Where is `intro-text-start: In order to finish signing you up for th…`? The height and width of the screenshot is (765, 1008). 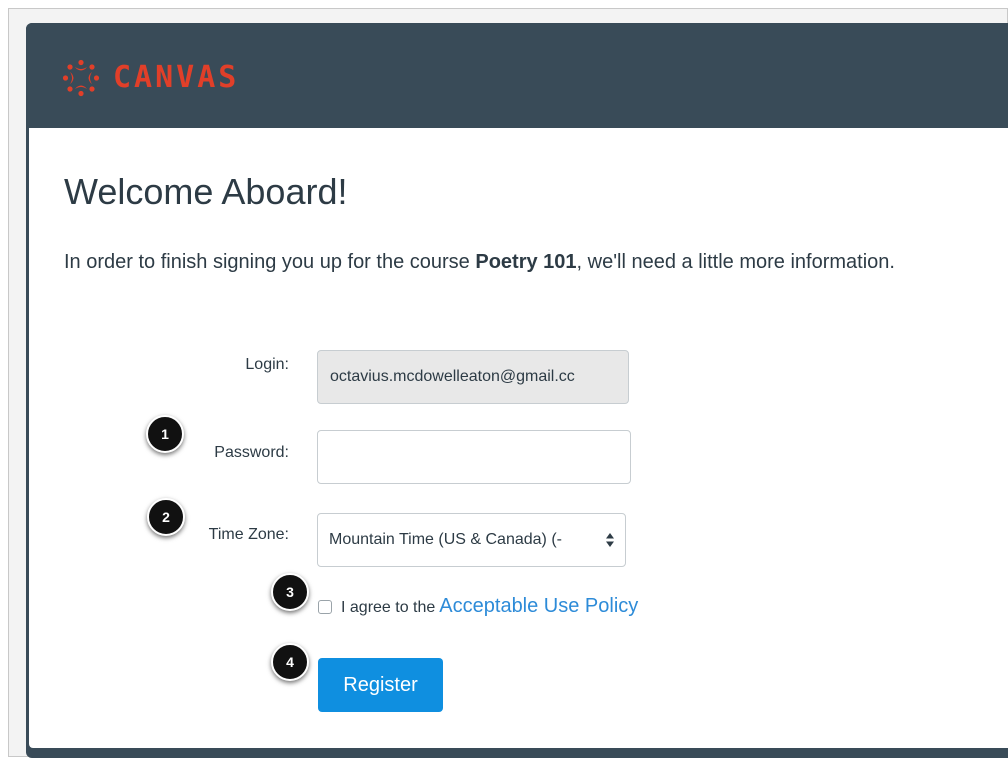
intro-text-start: In order to finish signing you up for th… is located at coordinates (270, 262).